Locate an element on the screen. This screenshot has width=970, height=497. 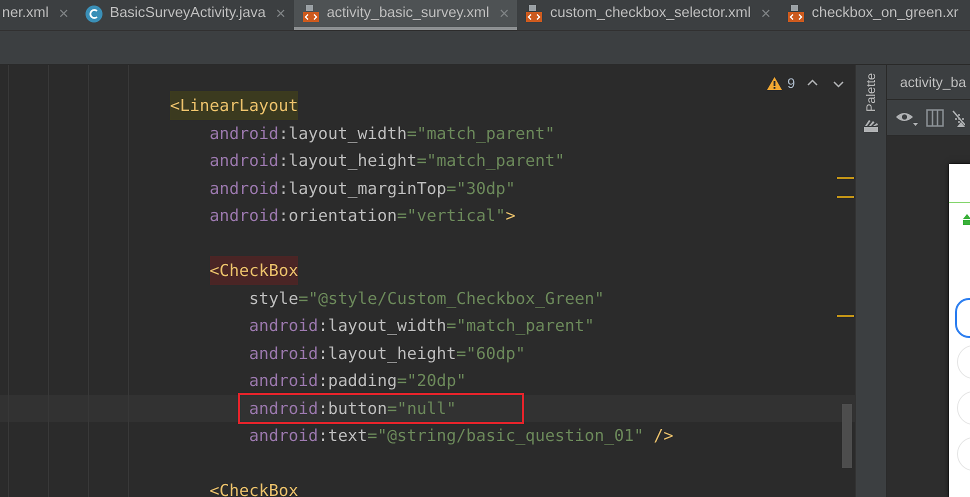
leaf-icon is located at coordinates (966, 220).